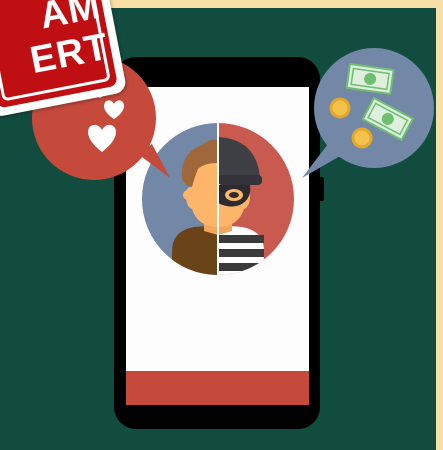  I want to click on phone-side-button, so click(322, 189).